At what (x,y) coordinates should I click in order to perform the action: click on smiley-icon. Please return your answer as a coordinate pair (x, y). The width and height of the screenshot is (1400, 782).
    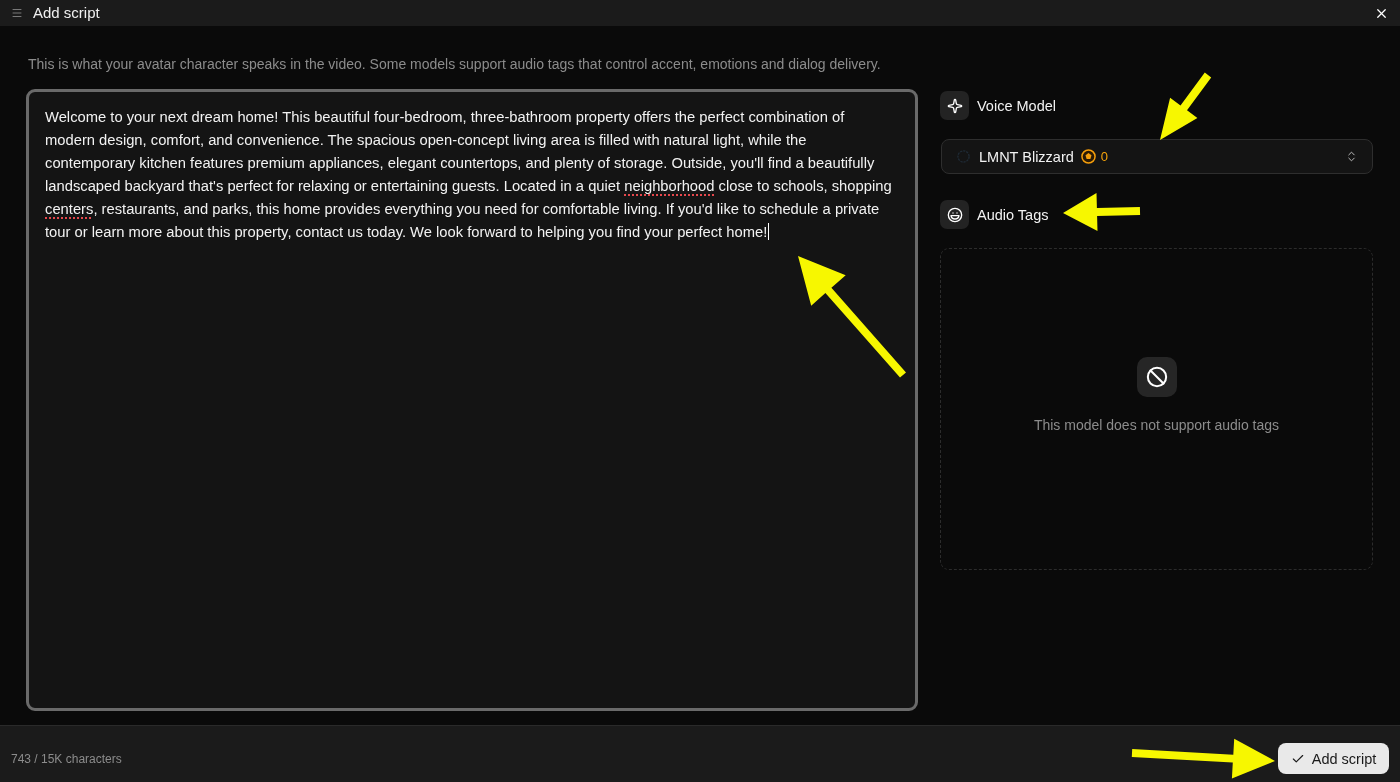
    Looking at the image, I should click on (954, 214).